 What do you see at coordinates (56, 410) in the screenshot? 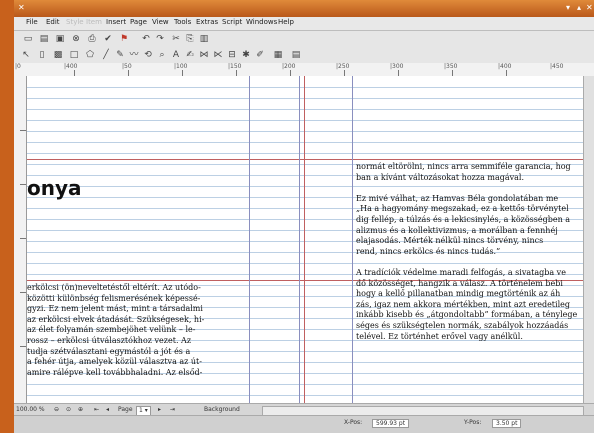
I see `zoom-out-icon: ⊖` at bounding box center [56, 410].